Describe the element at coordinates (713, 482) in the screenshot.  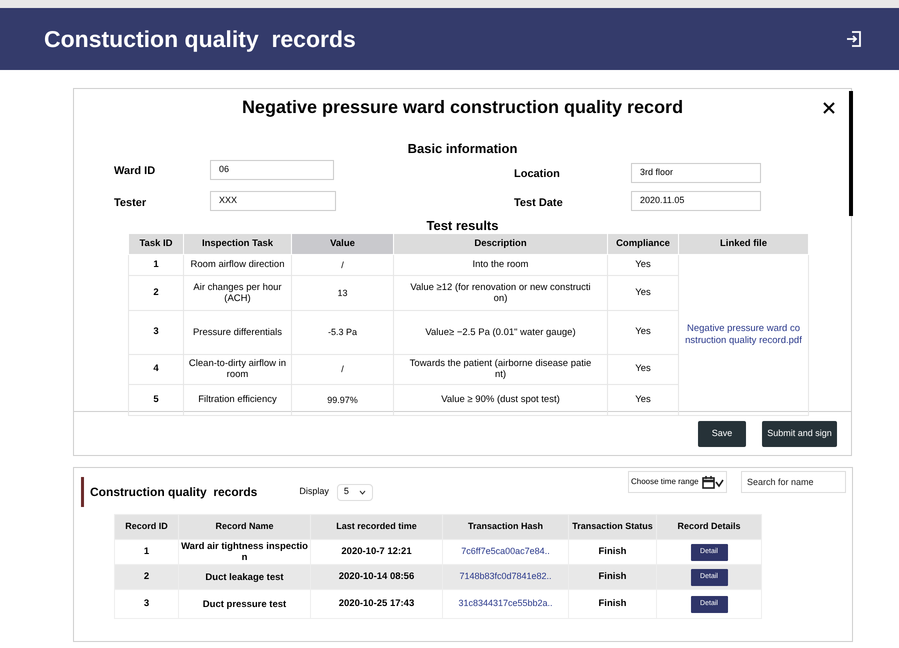
I see `calendar-icon` at that location.